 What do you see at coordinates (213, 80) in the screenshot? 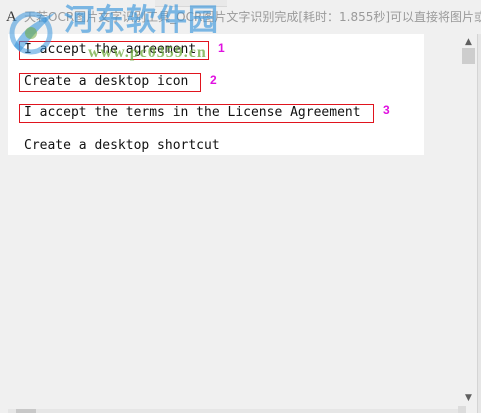
I see `marker-2: 2` at bounding box center [213, 80].